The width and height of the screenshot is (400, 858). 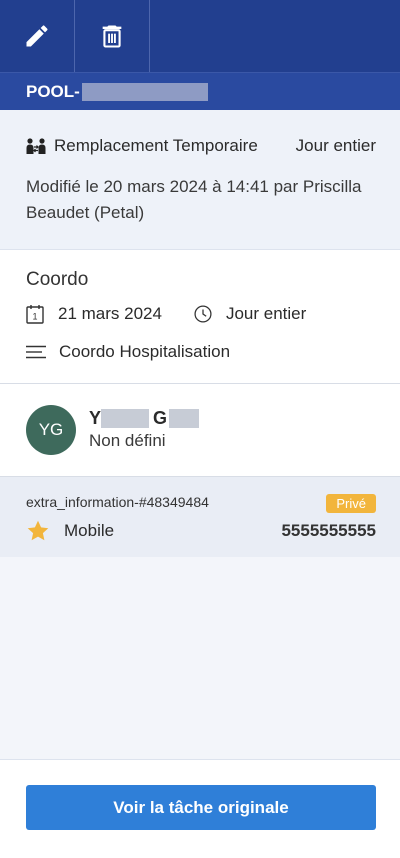 I want to click on name-redaction, so click(x=125, y=418).